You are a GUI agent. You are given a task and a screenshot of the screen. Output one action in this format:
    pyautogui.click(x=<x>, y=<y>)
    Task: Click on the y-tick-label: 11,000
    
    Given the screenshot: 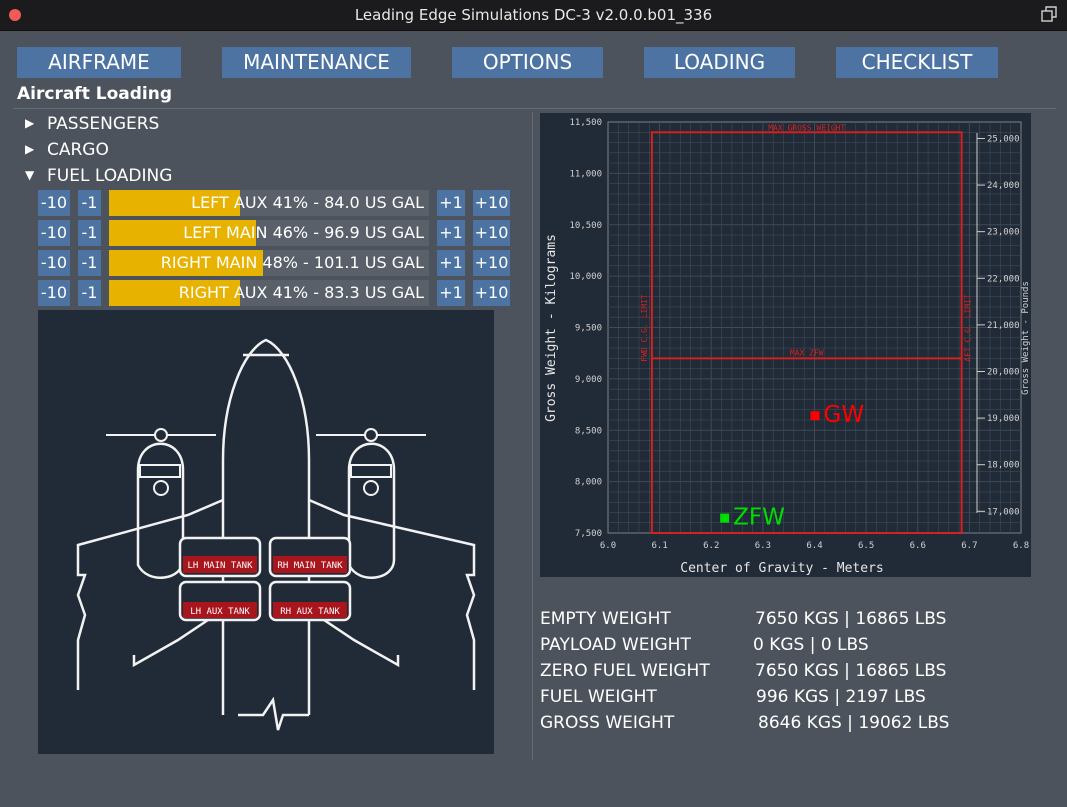 What is the action you would take?
    pyautogui.click(x=585, y=174)
    